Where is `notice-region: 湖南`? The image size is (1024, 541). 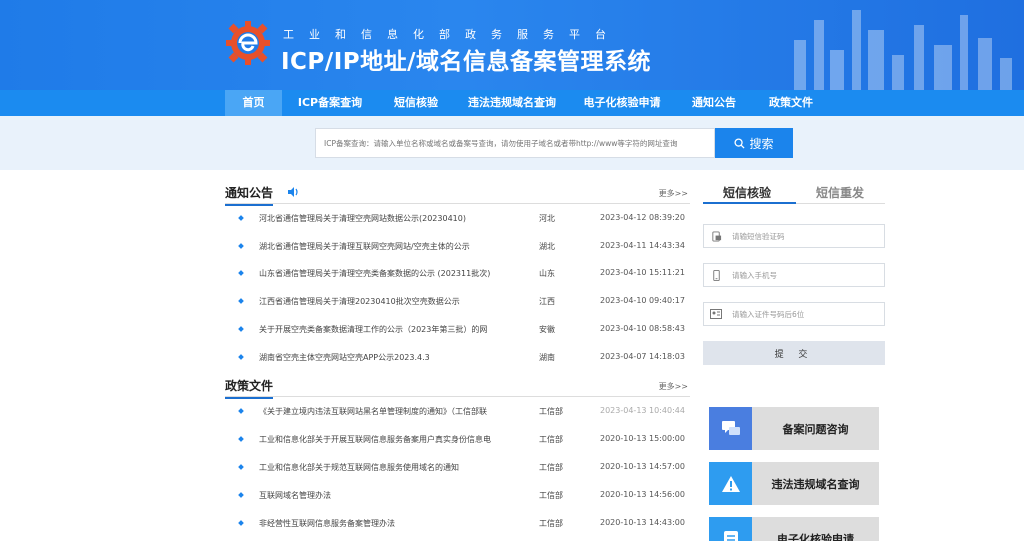 notice-region: 湖南 is located at coordinates (547, 357).